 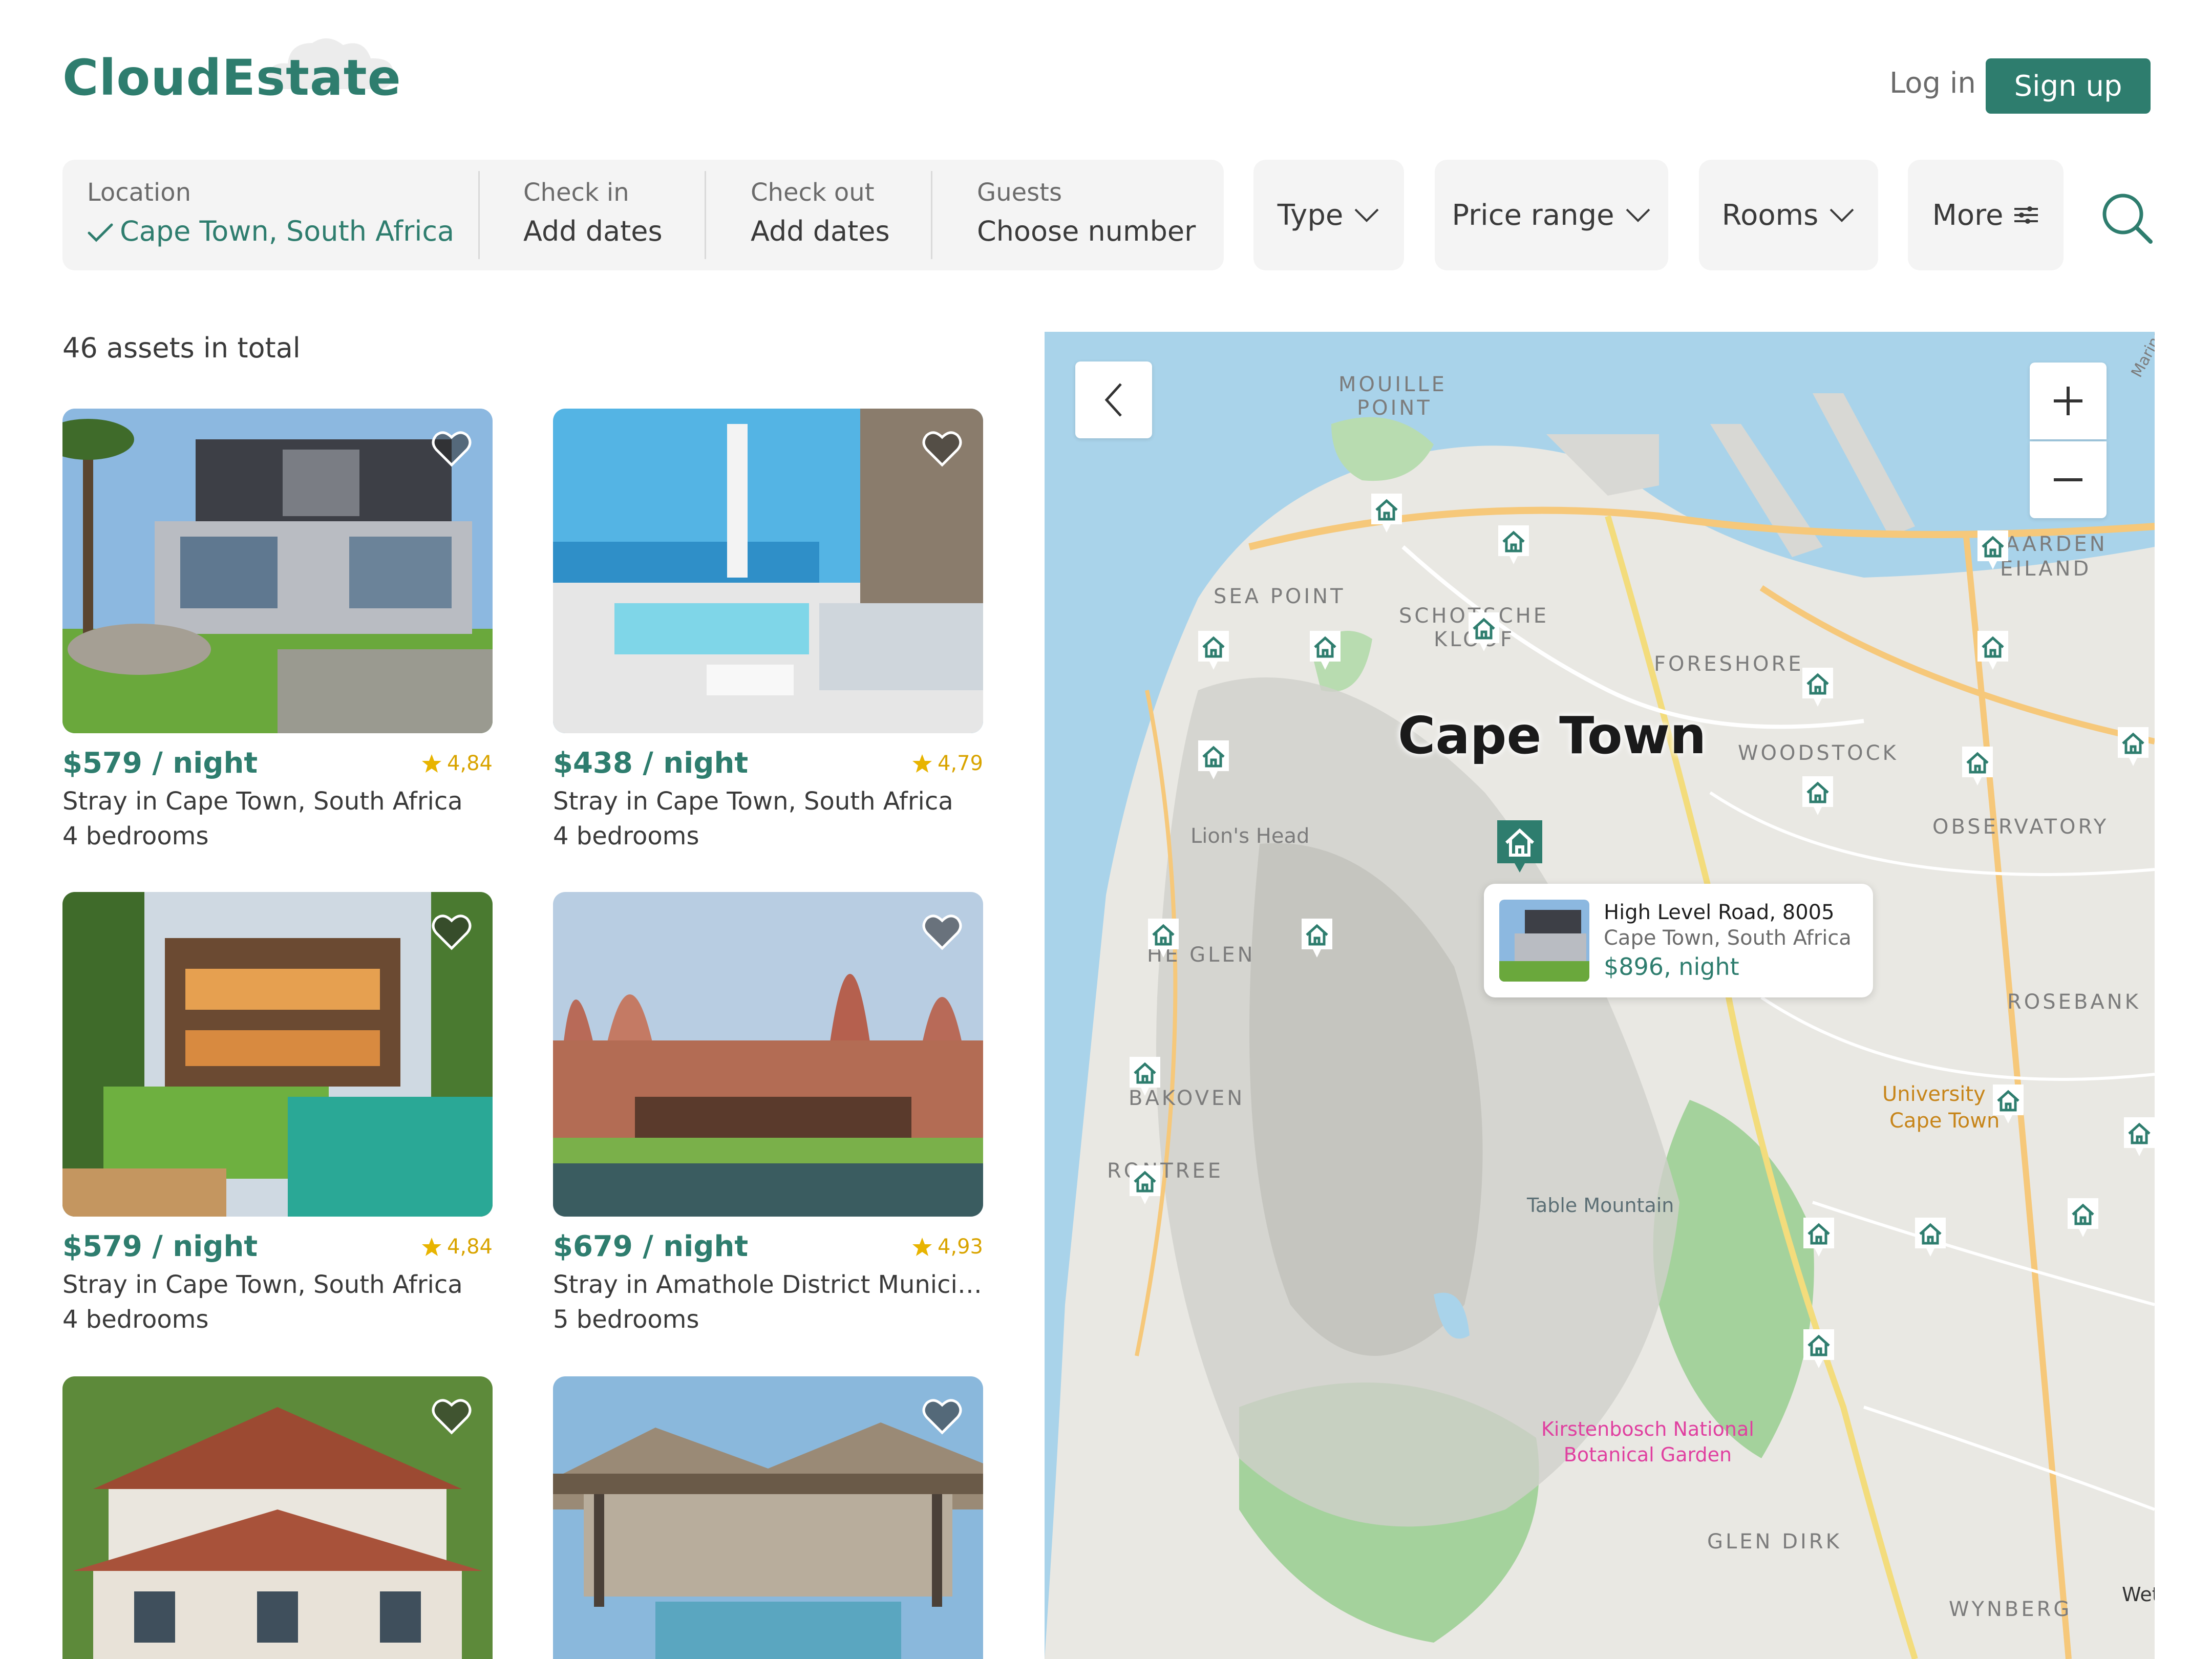 What do you see at coordinates (2068, 86) in the screenshot?
I see `signup-button: Sign up` at bounding box center [2068, 86].